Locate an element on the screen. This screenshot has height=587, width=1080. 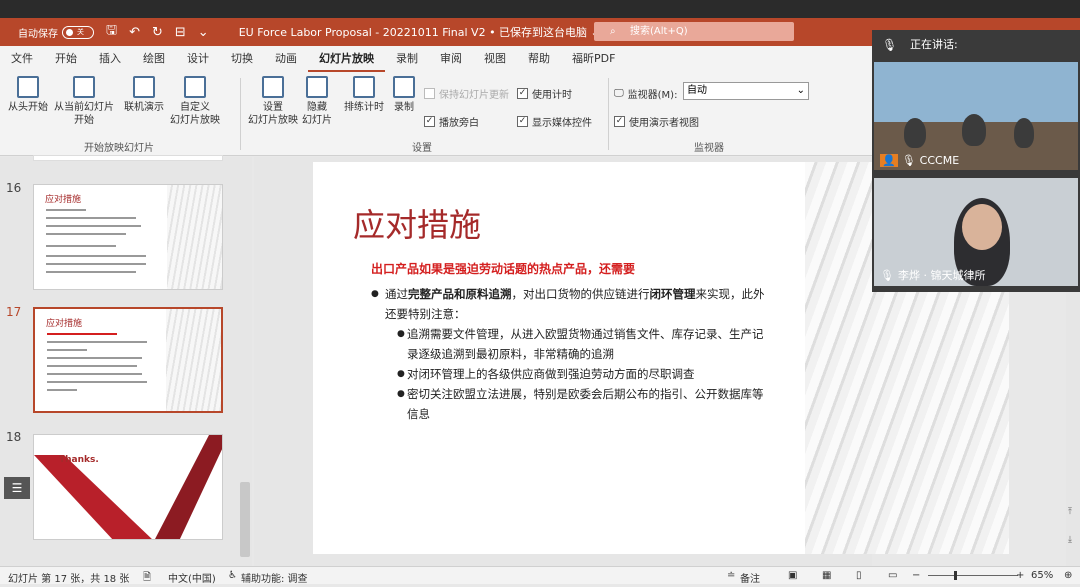
from-current-button: 从当前幻灯片 开始 is located at coordinates (84, 101).